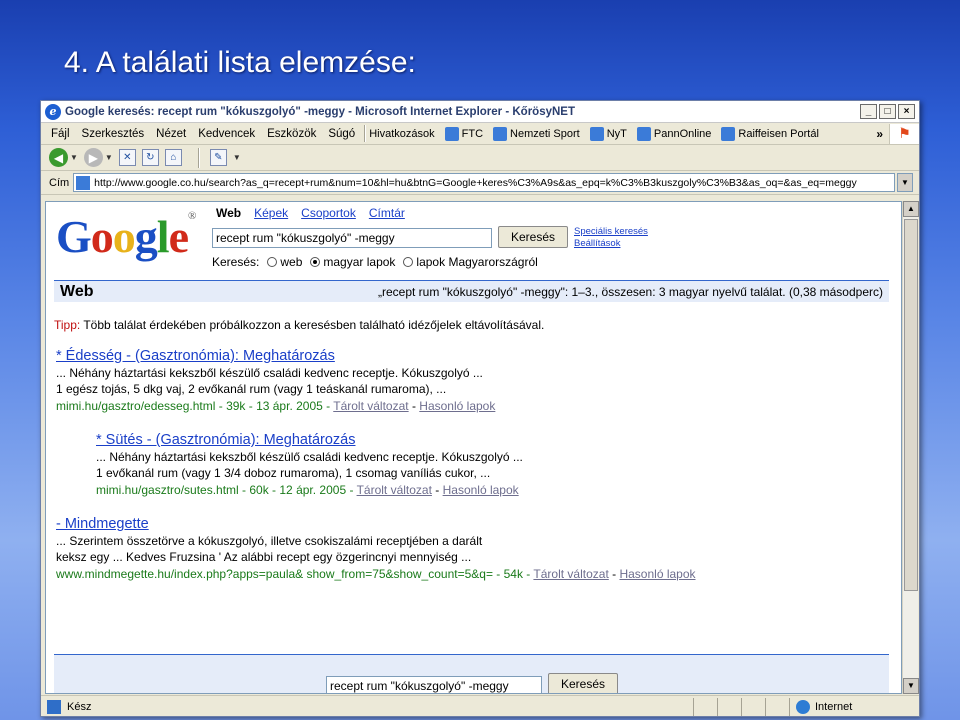 This screenshot has width=960, height=720. What do you see at coordinates (113, 134) in the screenshot?
I see `menu-edit: Szerkesztés` at bounding box center [113, 134].